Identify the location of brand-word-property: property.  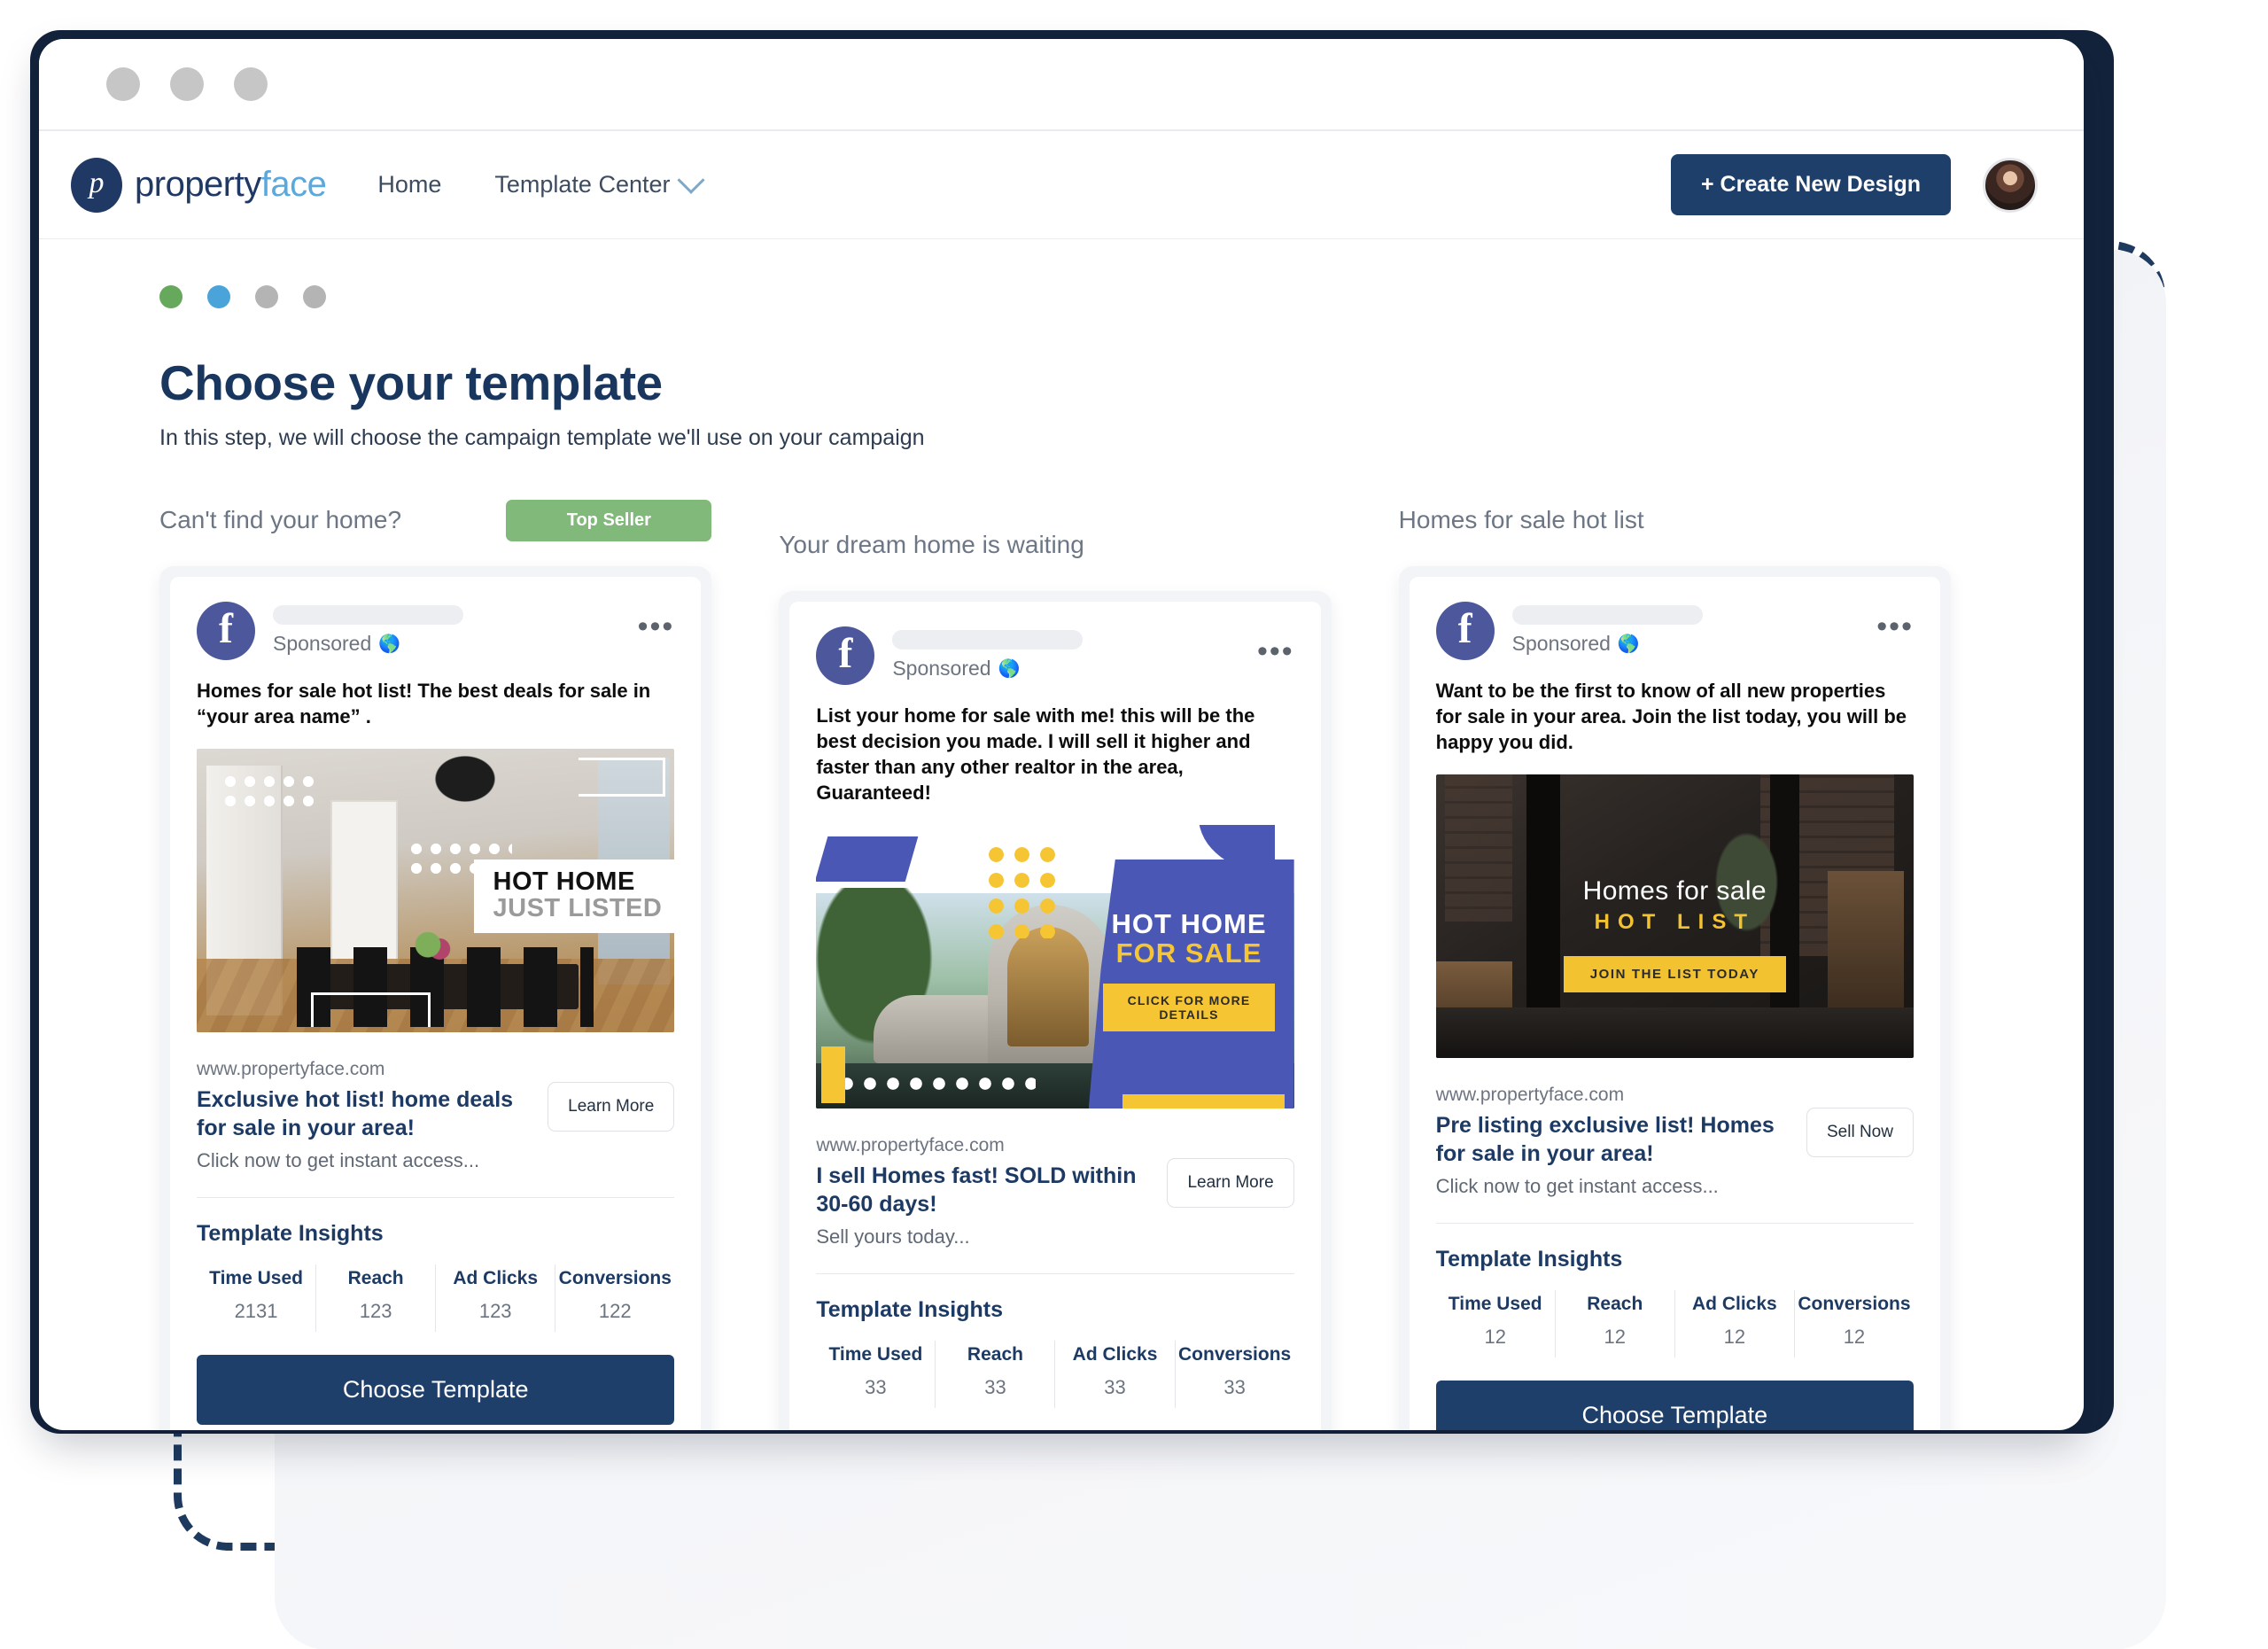
(198, 184).